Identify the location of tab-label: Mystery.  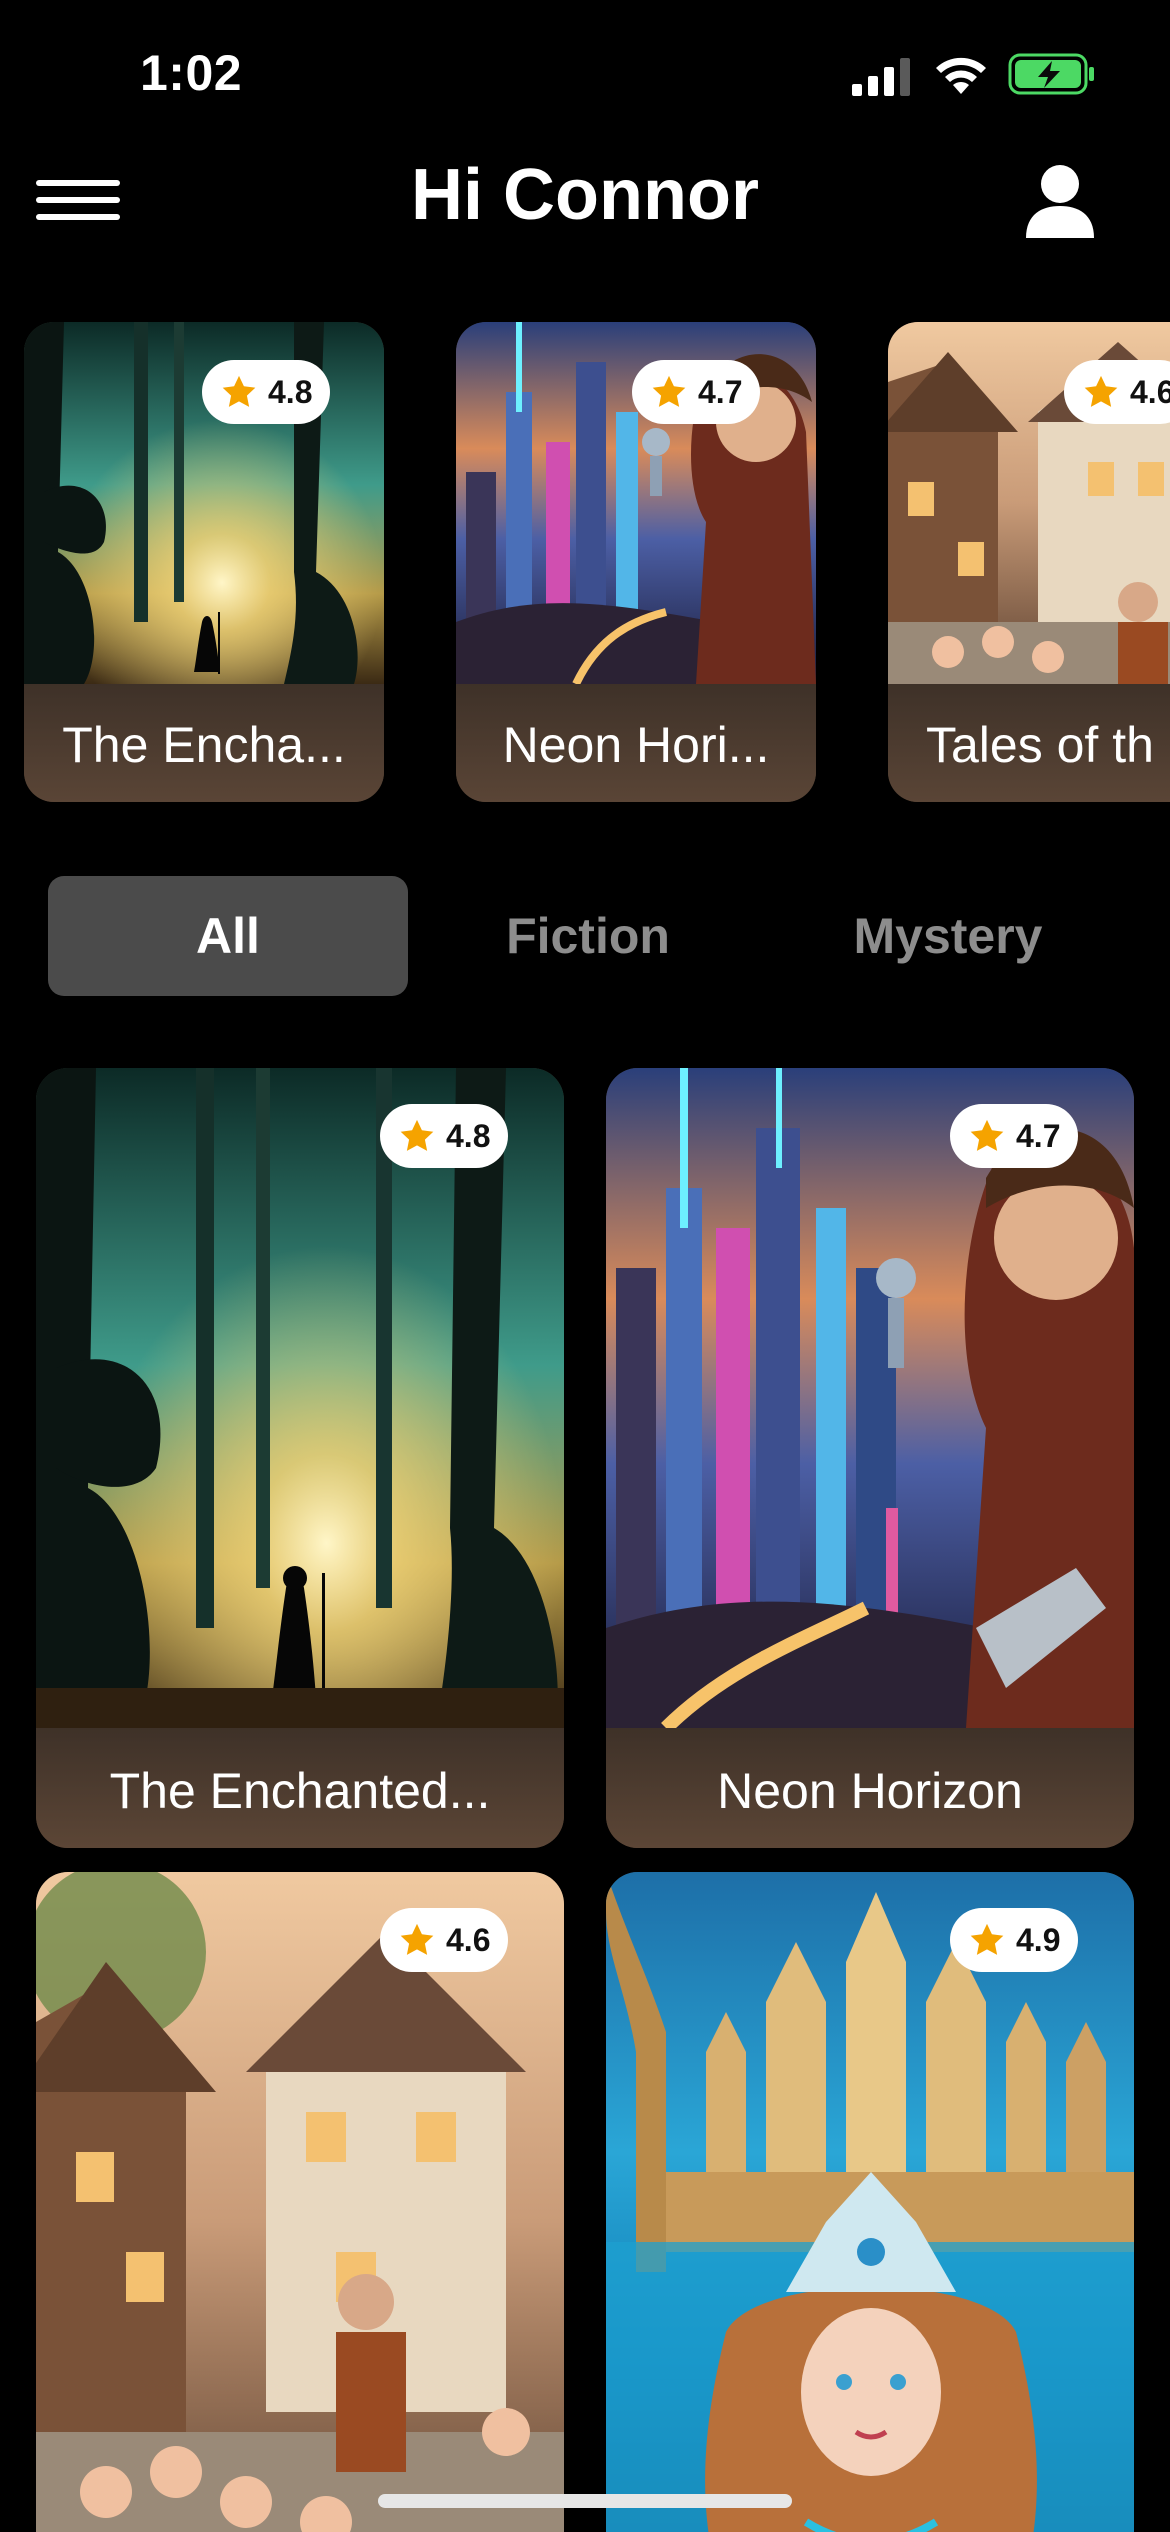
(948, 936).